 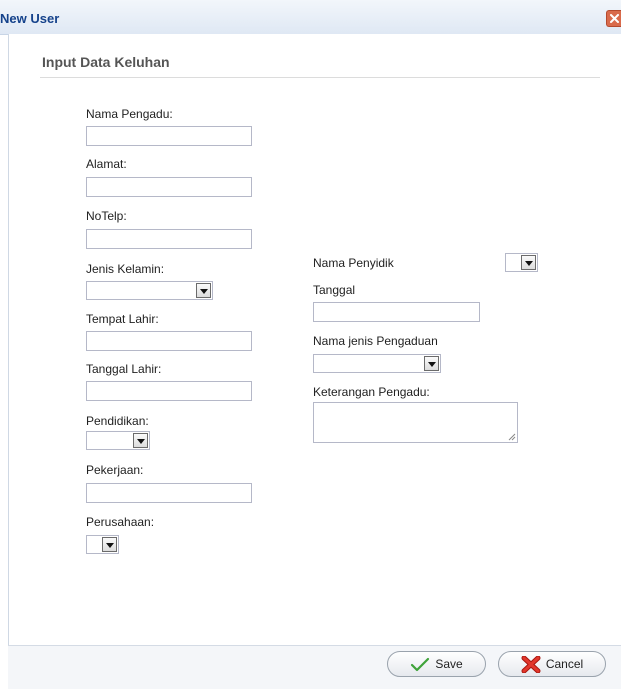 I want to click on jenis-kelamin-select, so click(x=149, y=290).